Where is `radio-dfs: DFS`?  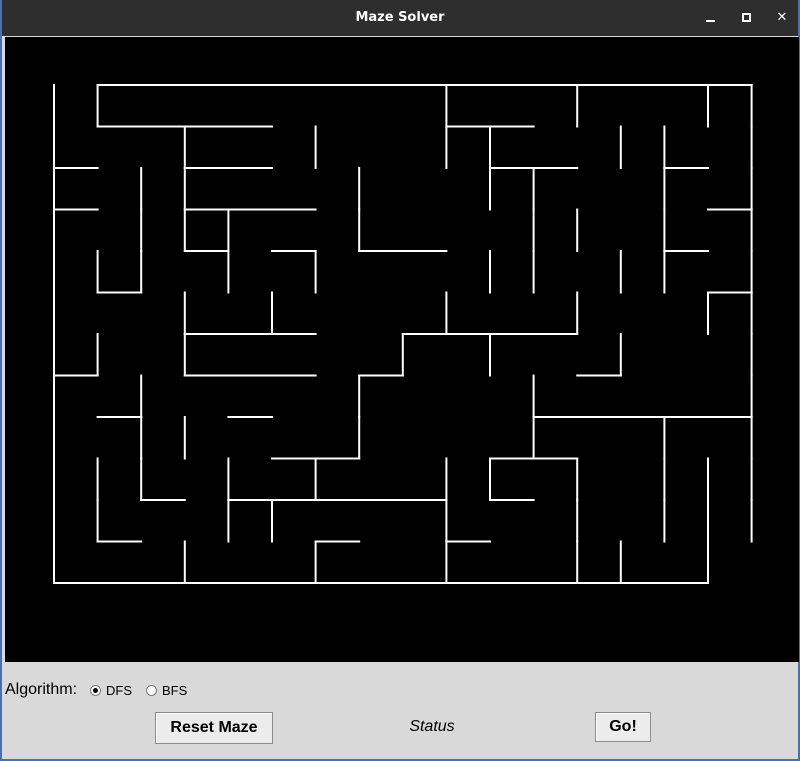
radio-dfs: DFS is located at coordinates (111, 690).